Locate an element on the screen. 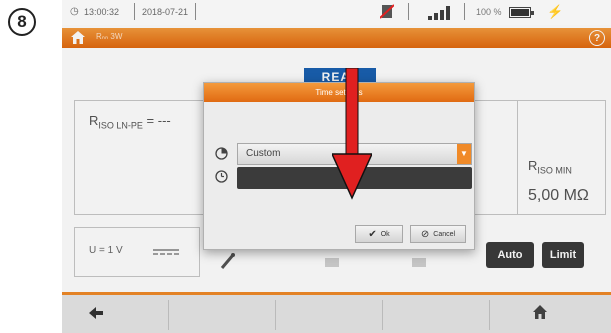 The height and width of the screenshot is (333, 611). voltage-panel: U = 1 V is located at coordinates (137, 252).